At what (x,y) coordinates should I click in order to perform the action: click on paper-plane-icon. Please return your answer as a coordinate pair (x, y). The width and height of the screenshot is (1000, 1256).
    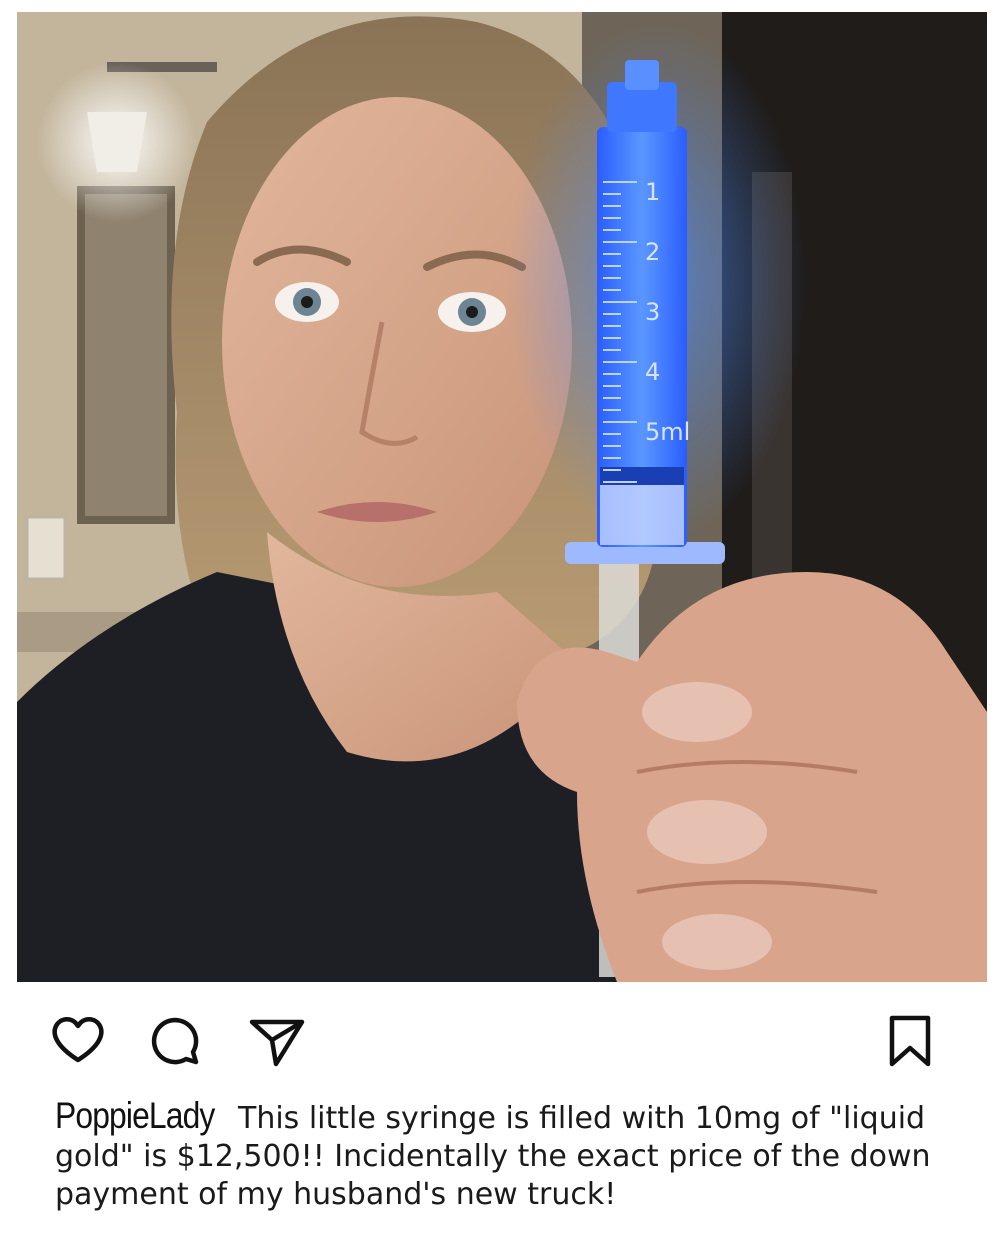
    Looking at the image, I should click on (276, 1040).